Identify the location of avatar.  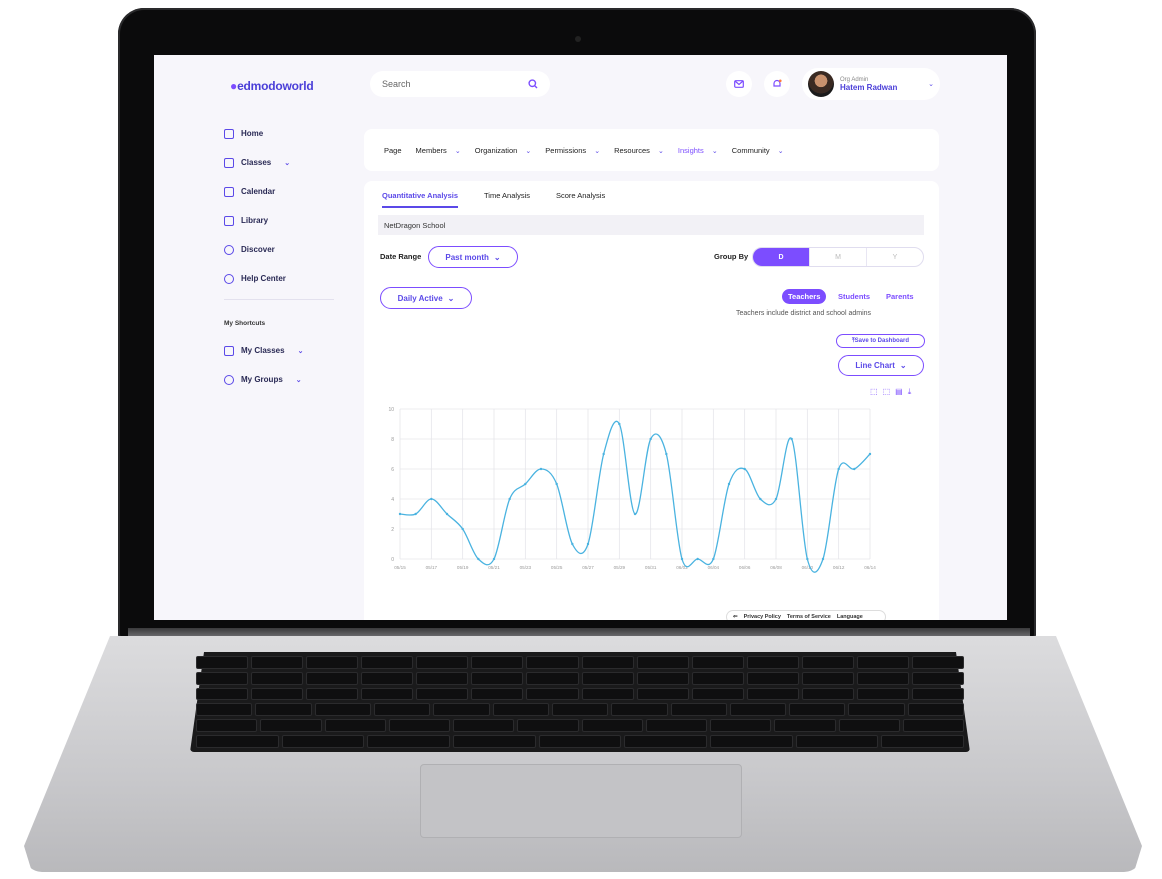
(821, 84).